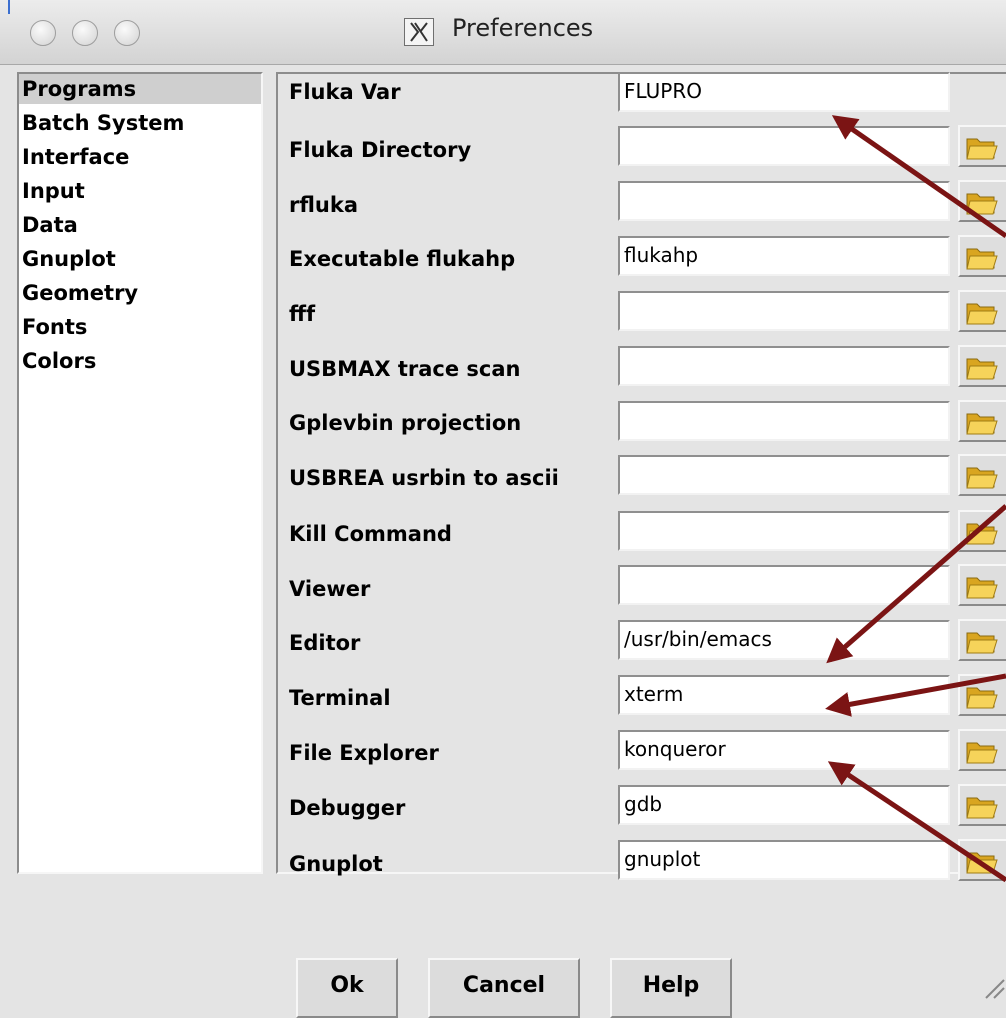 This screenshot has height=1018, width=1006. I want to click on arrow-to-file-explorer, so click(916, 822).